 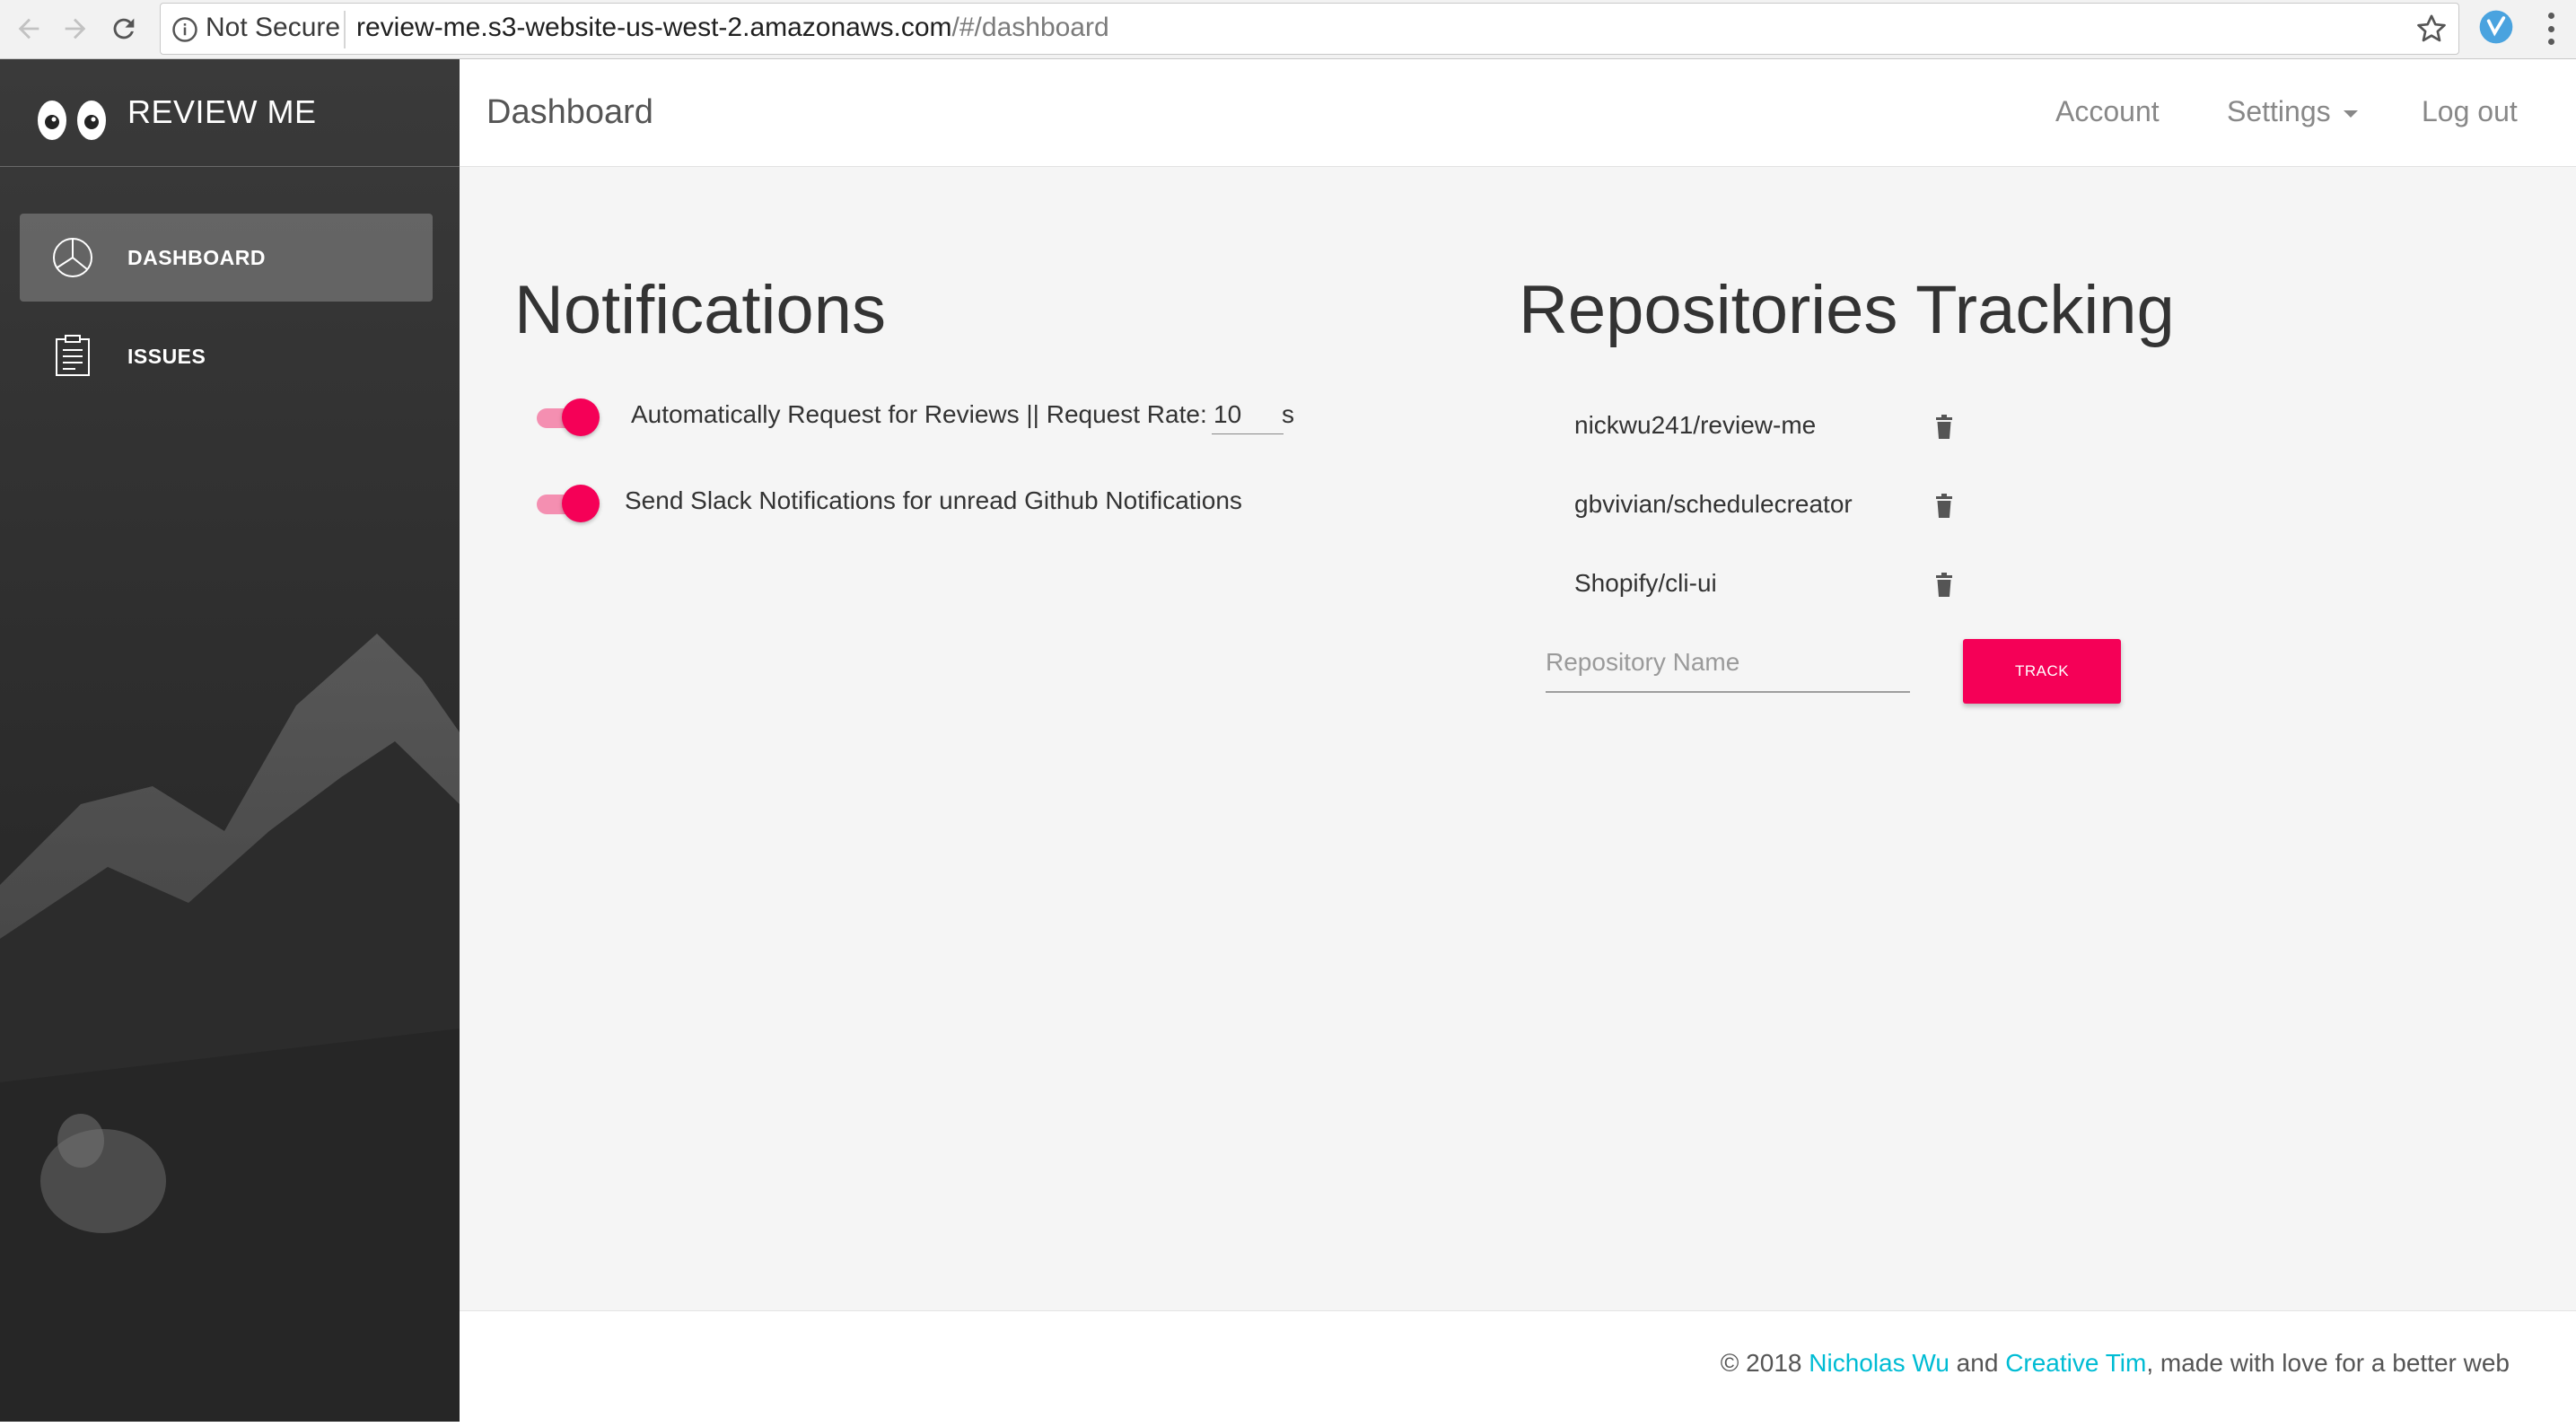 I want to click on creative-tim-link: Creative Tim, so click(x=2075, y=1363).